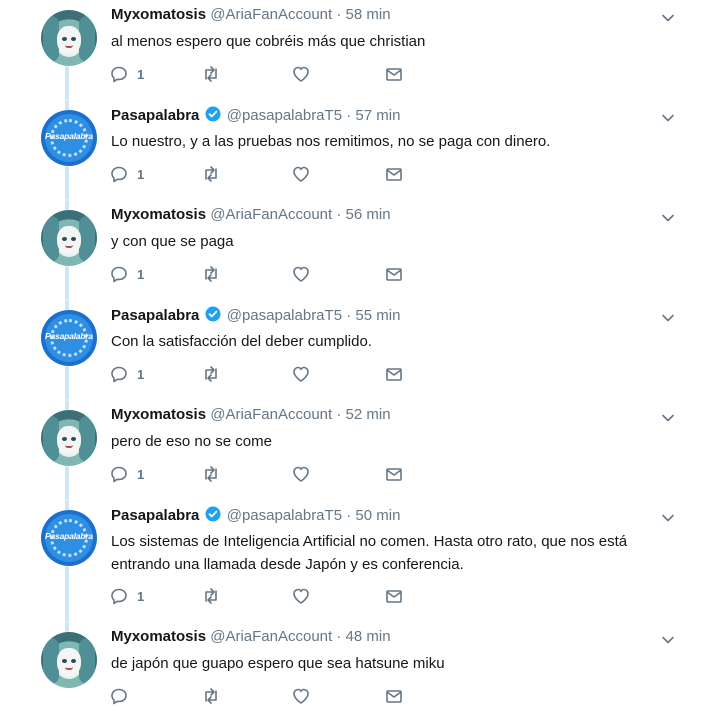 The width and height of the screenshot is (720, 714). What do you see at coordinates (377, 315) in the screenshot?
I see `timestamp: 55 min` at bounding box center [377, 315].